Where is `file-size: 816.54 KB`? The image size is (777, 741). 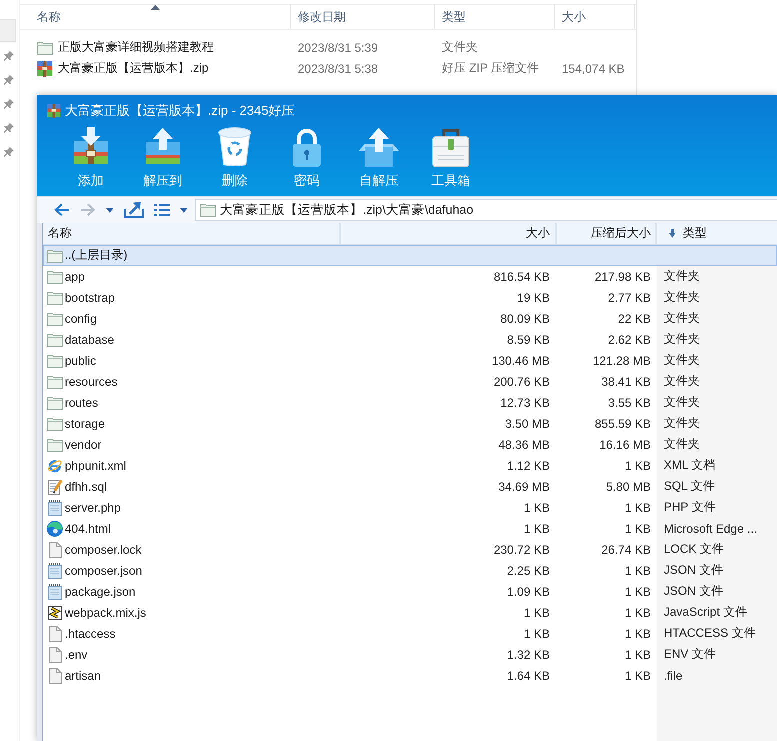
file-size: 816.54 KB is located at coordinates (522, 277).